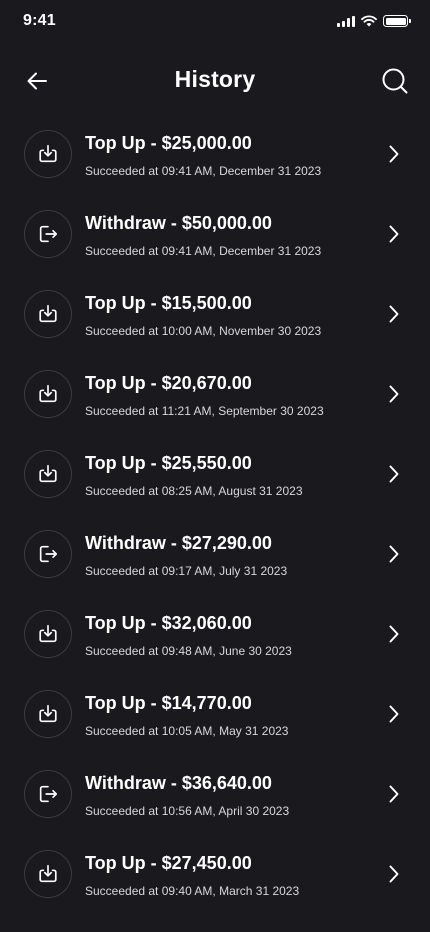  What do you see at coordinates (168, 623) in the screenshot?
I see `transaction-title: Top Up - $32,060.00` at bounding box center [168, 623].